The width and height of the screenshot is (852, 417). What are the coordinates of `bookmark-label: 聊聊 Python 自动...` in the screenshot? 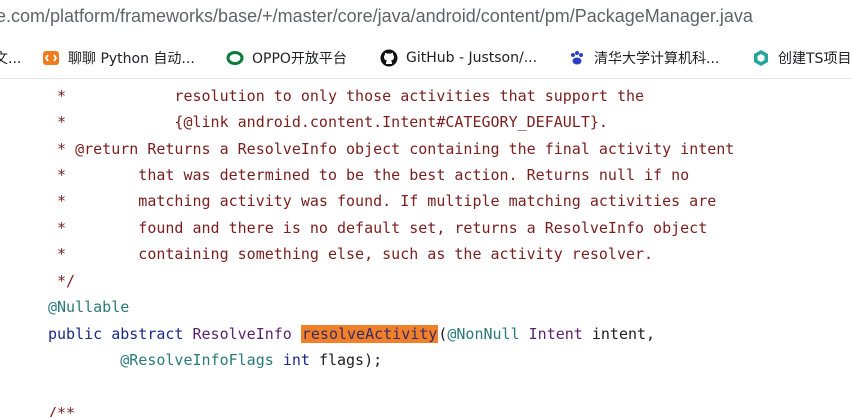 It's located at (131, 59).